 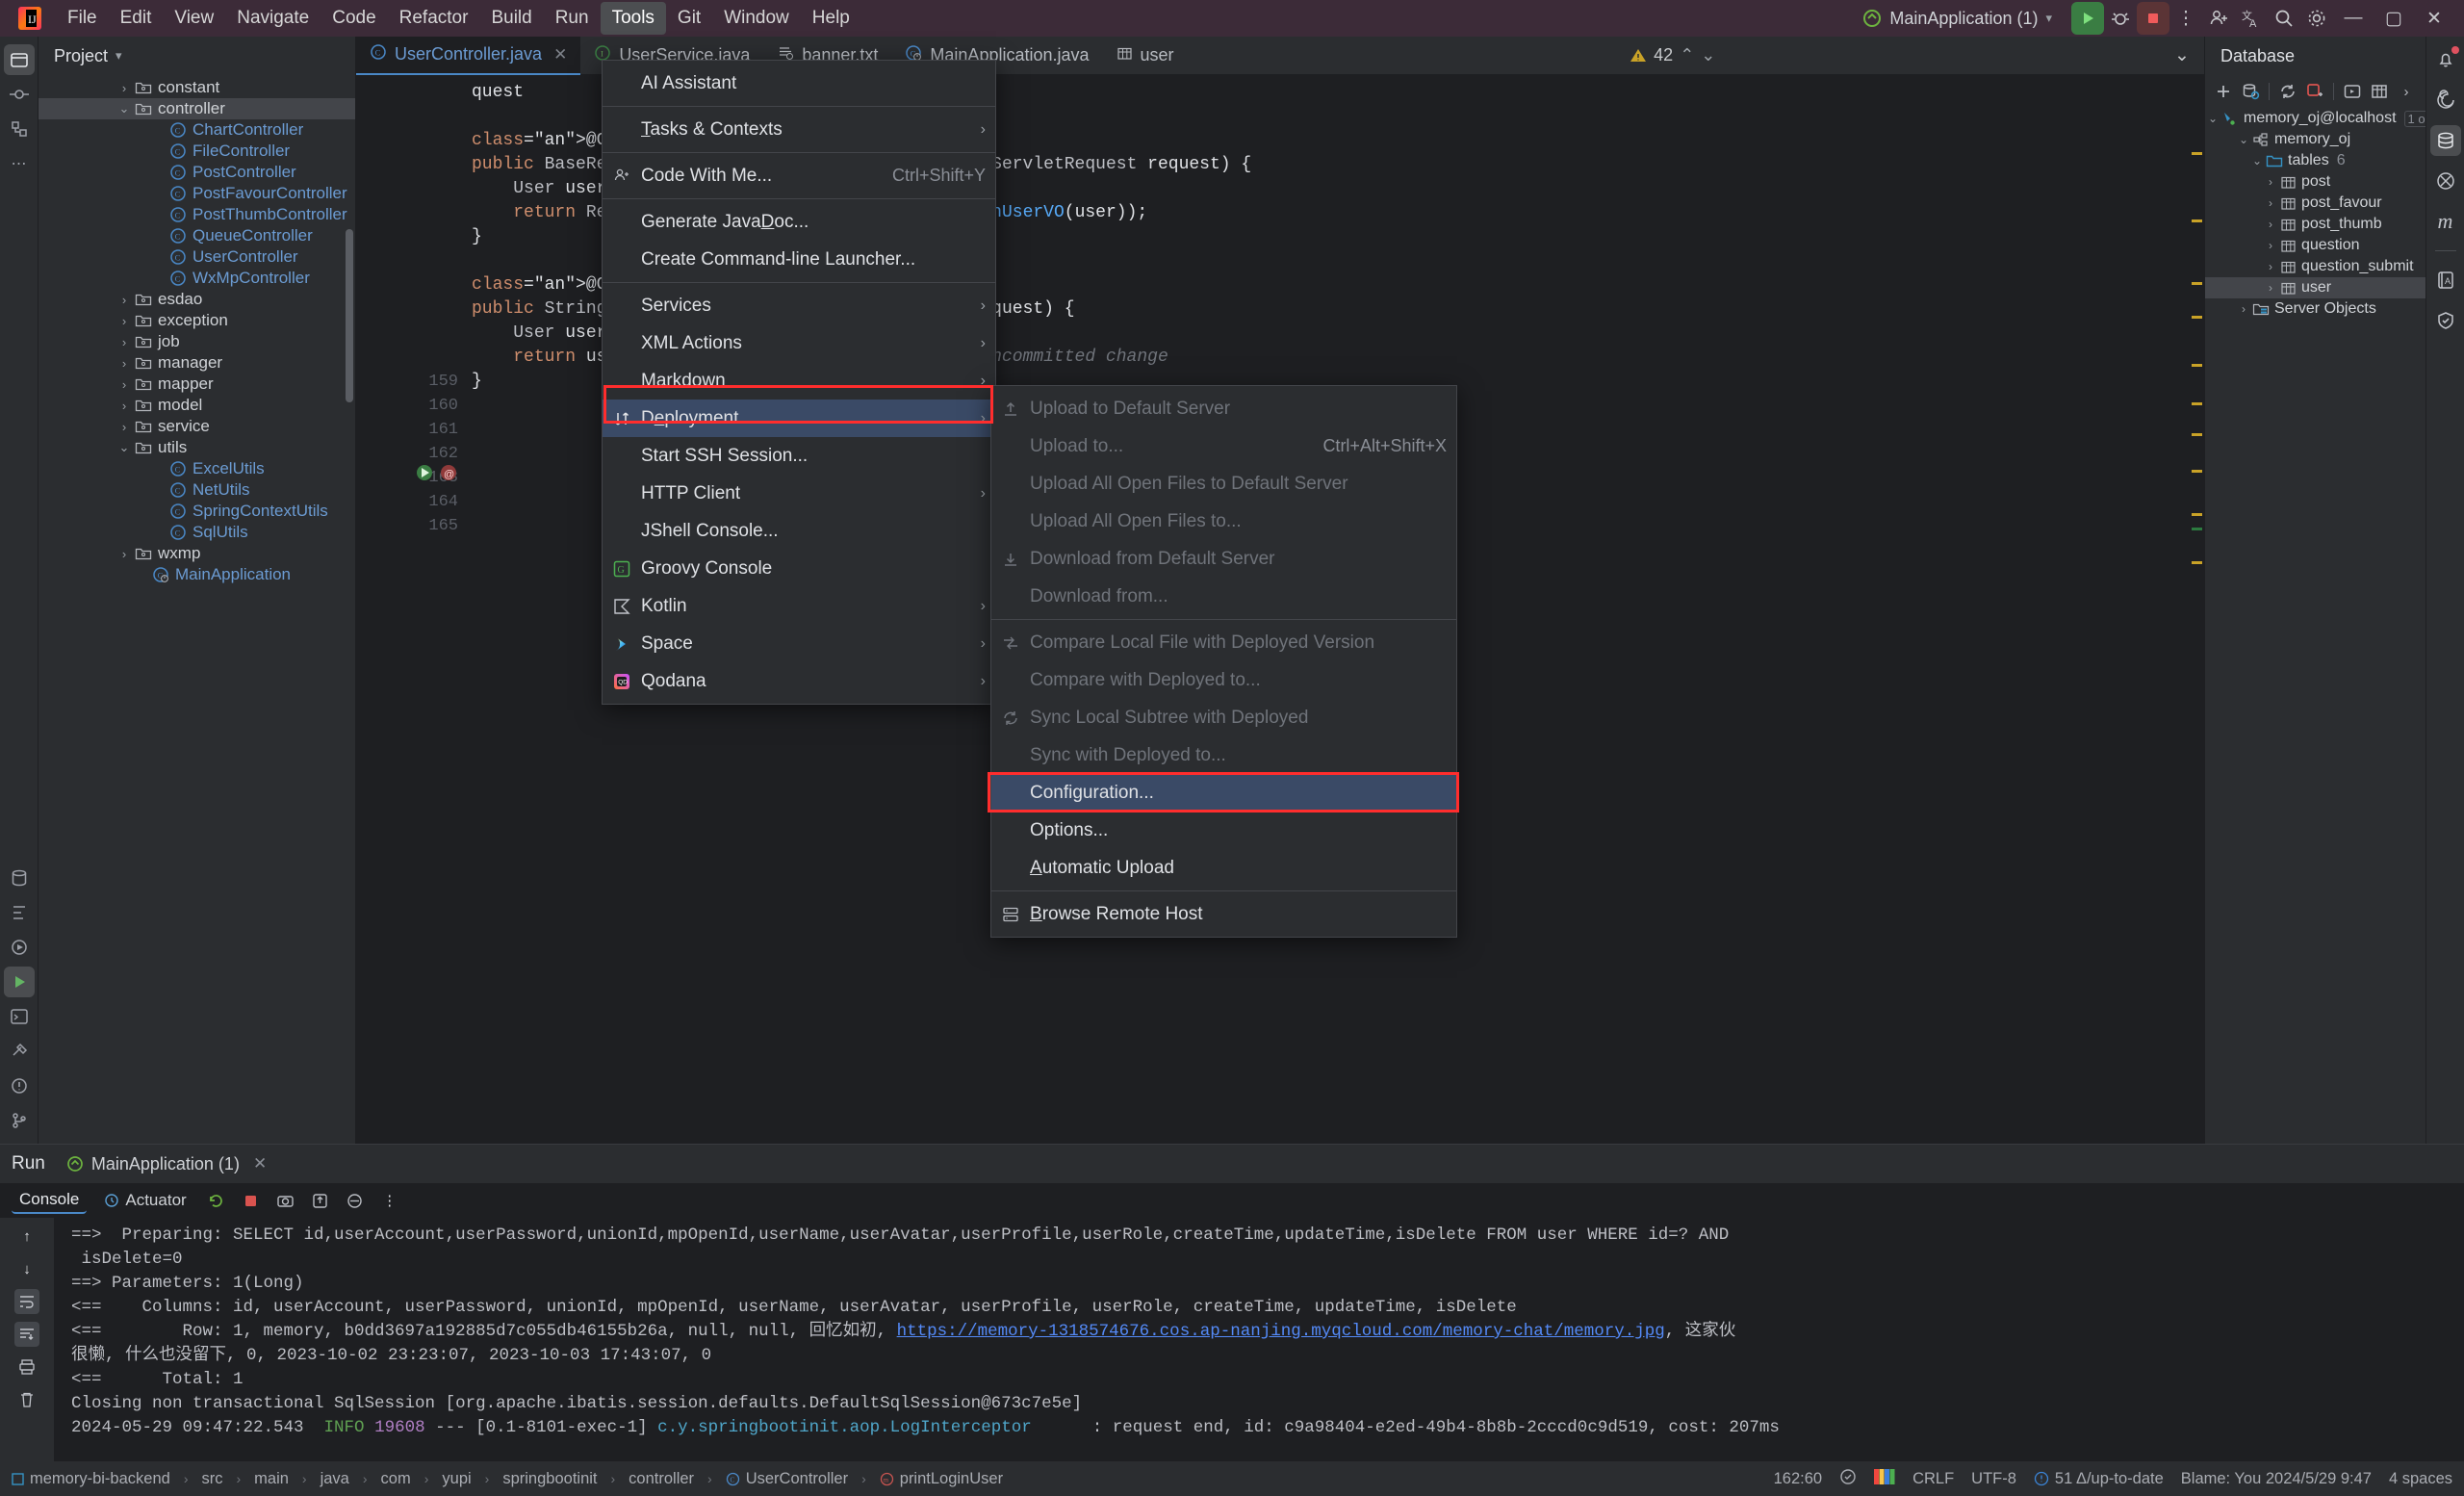 I want to click on menu-item: Space ›, so click(x=799, y=643).